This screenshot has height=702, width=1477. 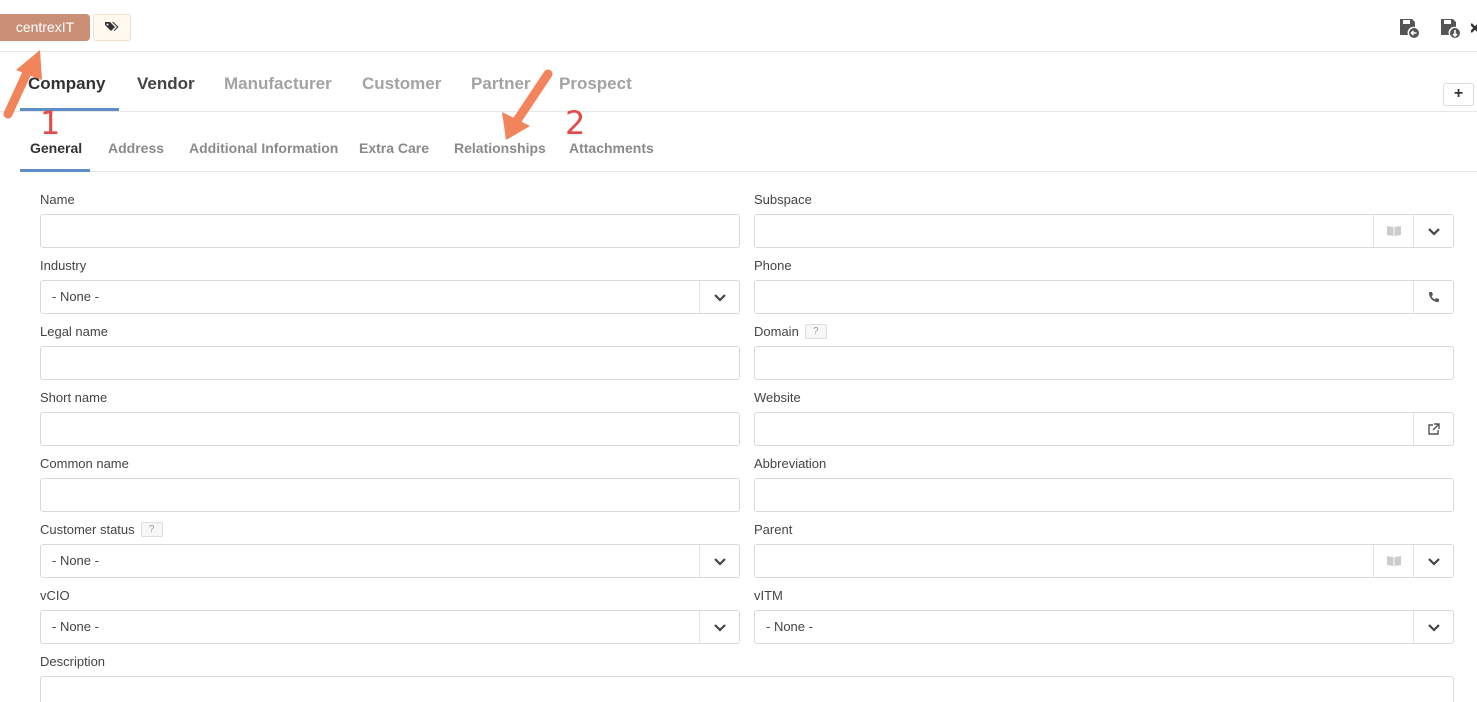 What do you see at coordinates (773, 529) in the screenshot?
I see `parent-label: Parent` at bounding box center [773, 529].